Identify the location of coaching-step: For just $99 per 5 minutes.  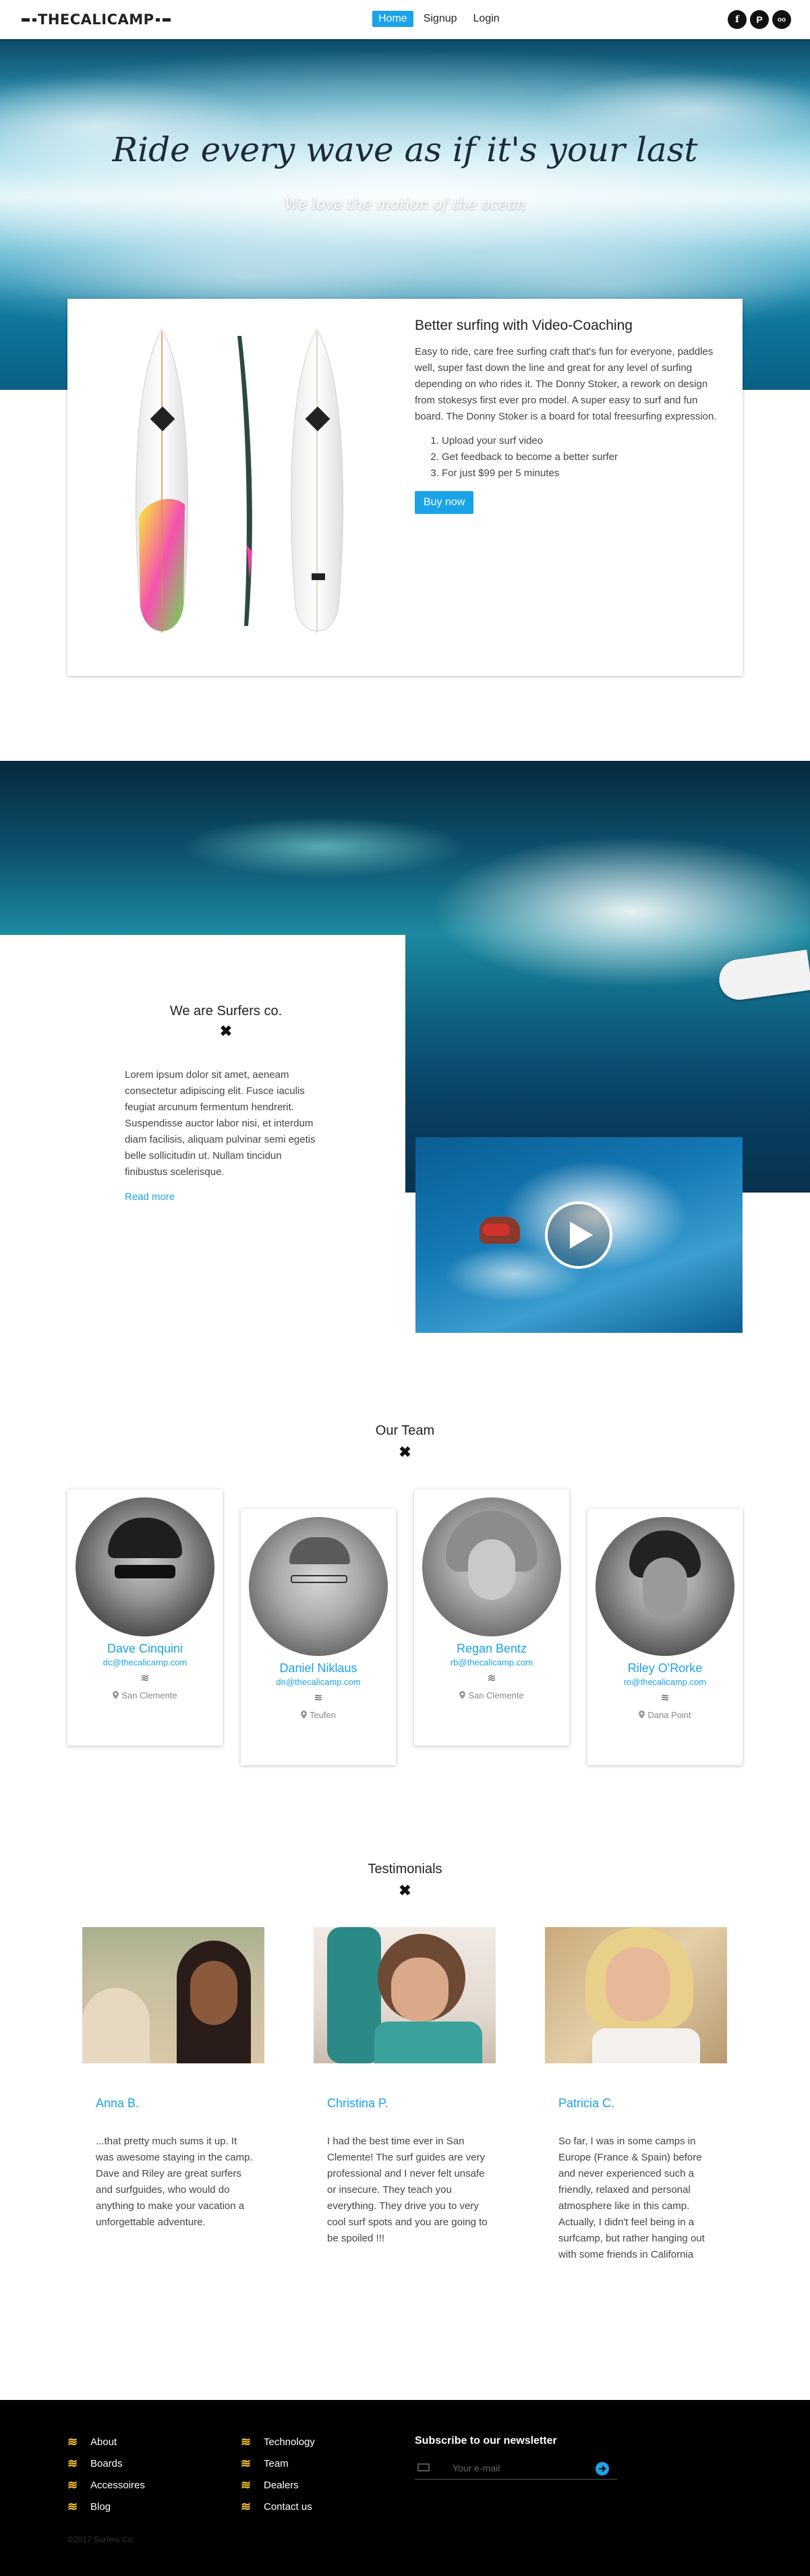
(583, 473).